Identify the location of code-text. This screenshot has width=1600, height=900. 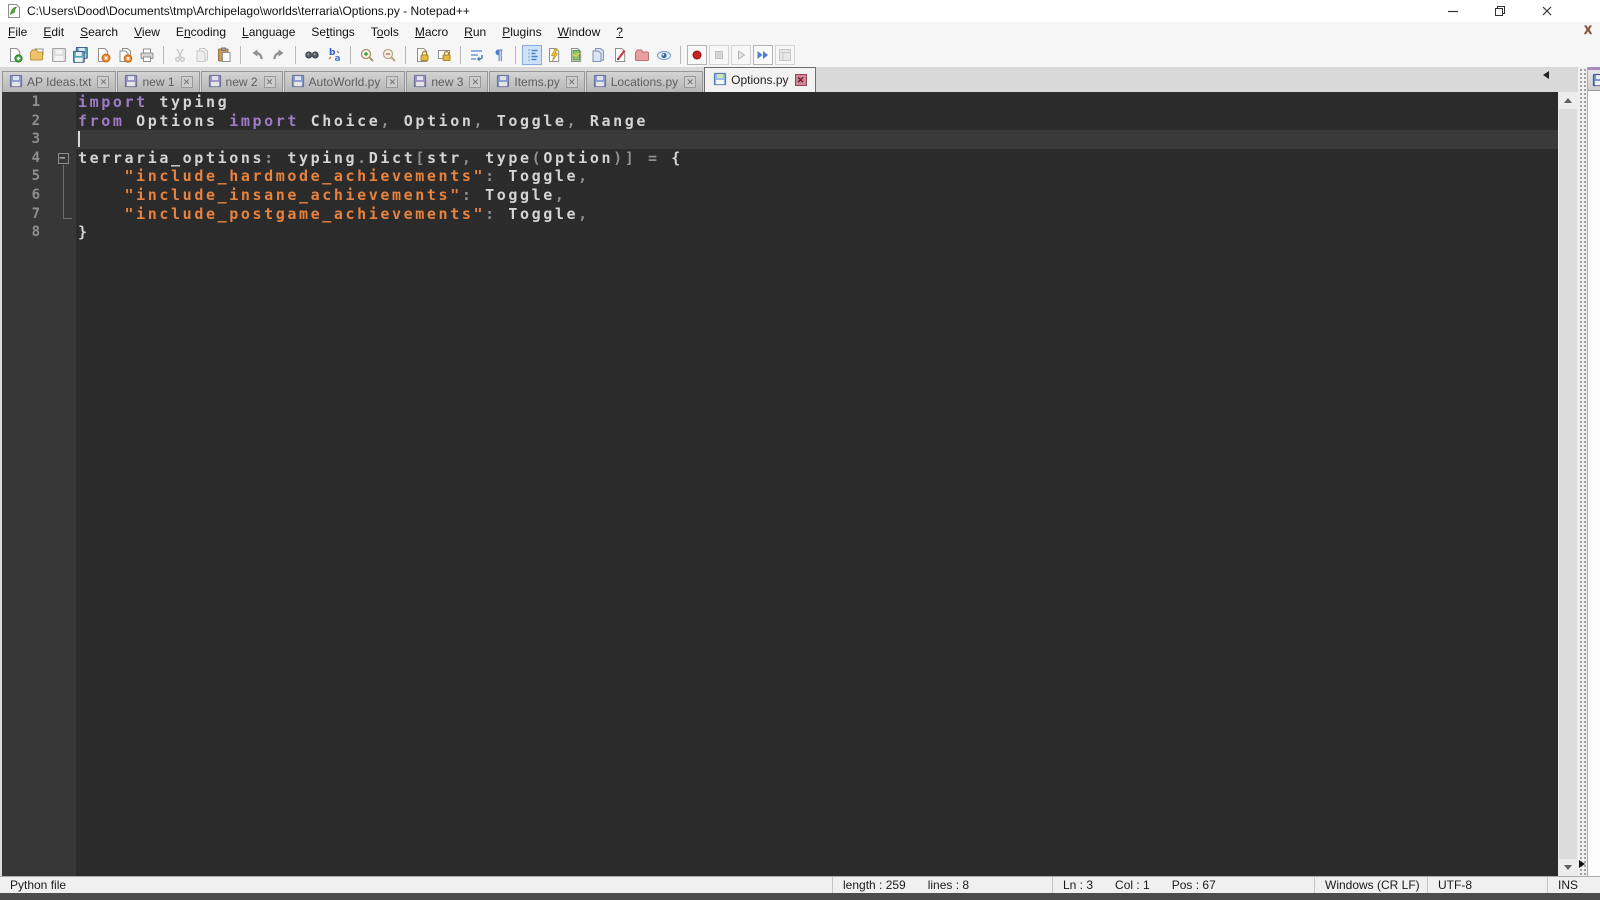
(817, 140).